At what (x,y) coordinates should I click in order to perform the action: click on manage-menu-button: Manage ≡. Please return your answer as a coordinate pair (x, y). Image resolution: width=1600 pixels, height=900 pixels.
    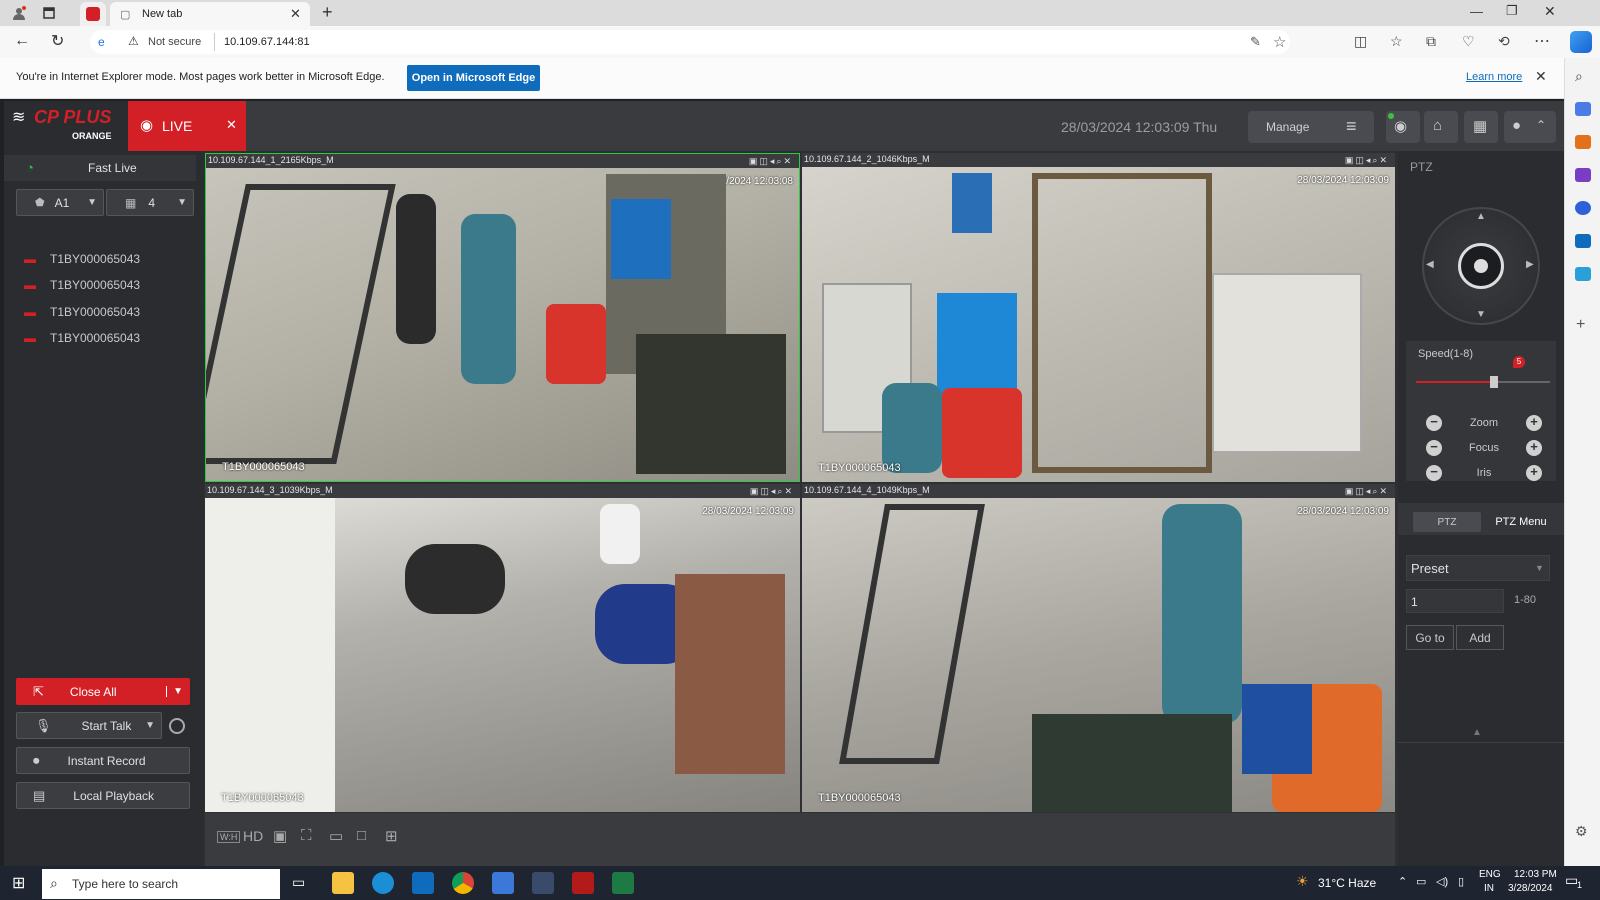
    Looking at the image, I should click on (1311, 127).